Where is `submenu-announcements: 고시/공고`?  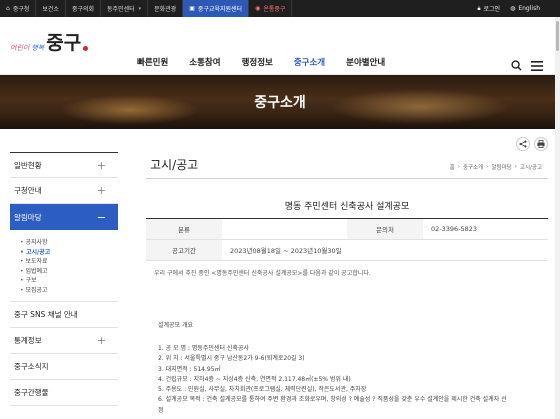 submenu-announcements: 고시/공고 is located at coordinates (69, 253).